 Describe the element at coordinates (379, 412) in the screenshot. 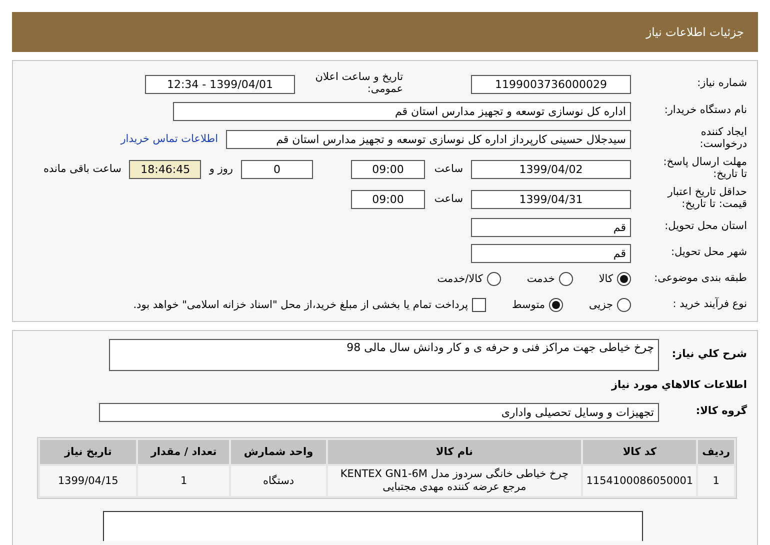

I see `goods-group-field: تجهیزات و وسایل تحصیلی واداری` at that location.